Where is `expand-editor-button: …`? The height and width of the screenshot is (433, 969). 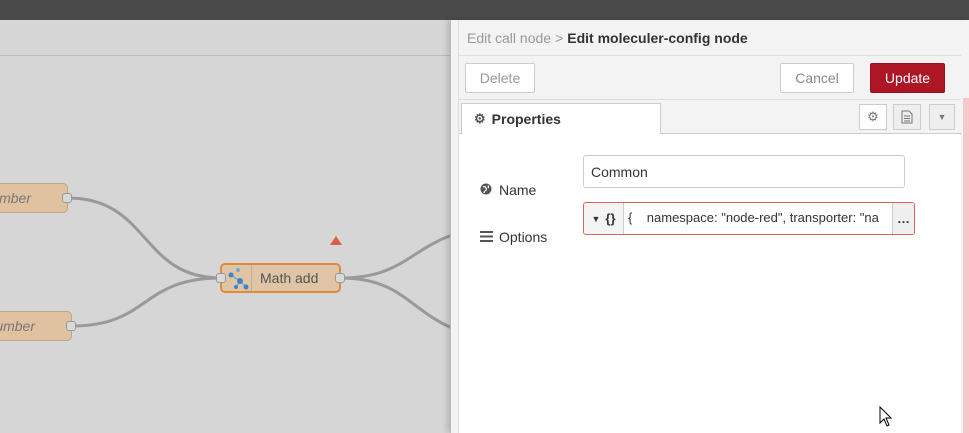 expand-editor-button: … is located at coordinates (903, 218).